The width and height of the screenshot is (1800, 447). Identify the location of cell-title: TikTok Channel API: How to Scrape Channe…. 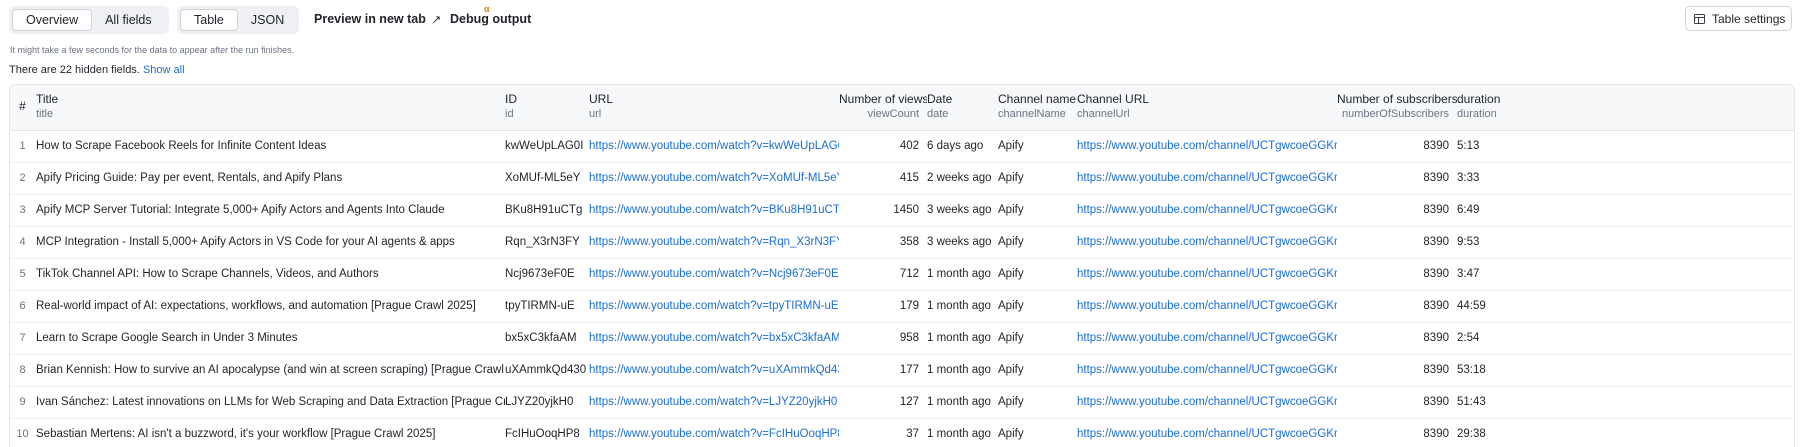
(270, 274).